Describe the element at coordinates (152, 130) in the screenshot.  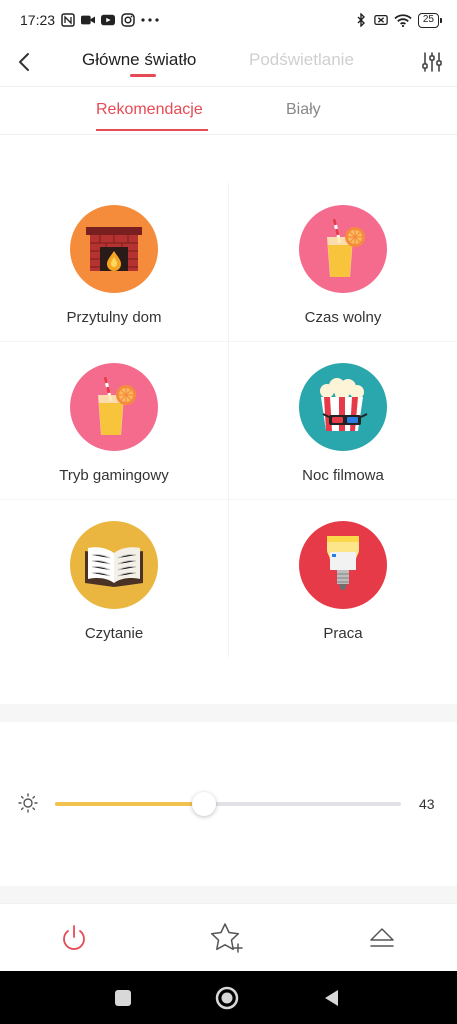
I see `tab-recommendations-indicator` at that location.